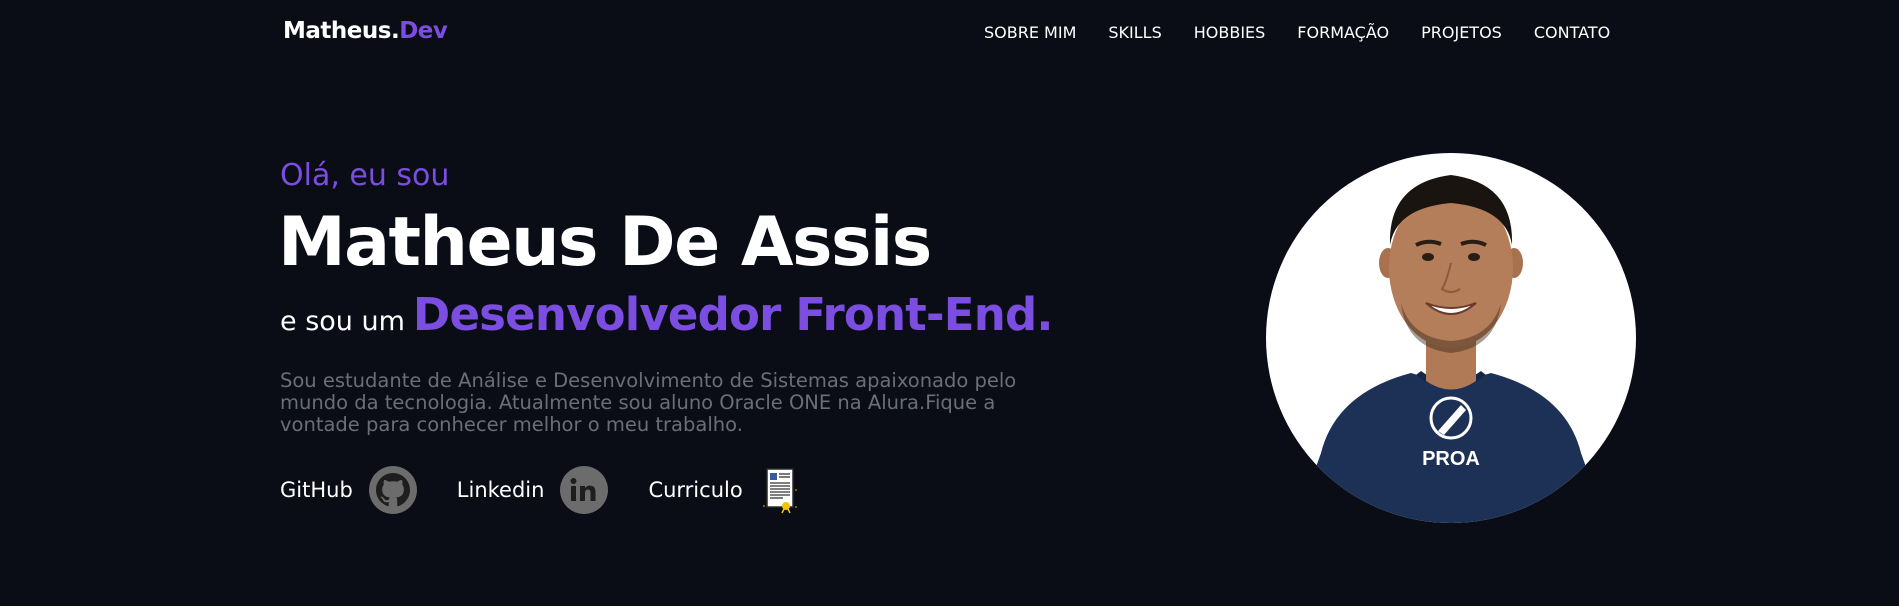 The width and height of the screenshot is (1899, 606). I want to click on shirt-text: PROA, so click(1451, 459).